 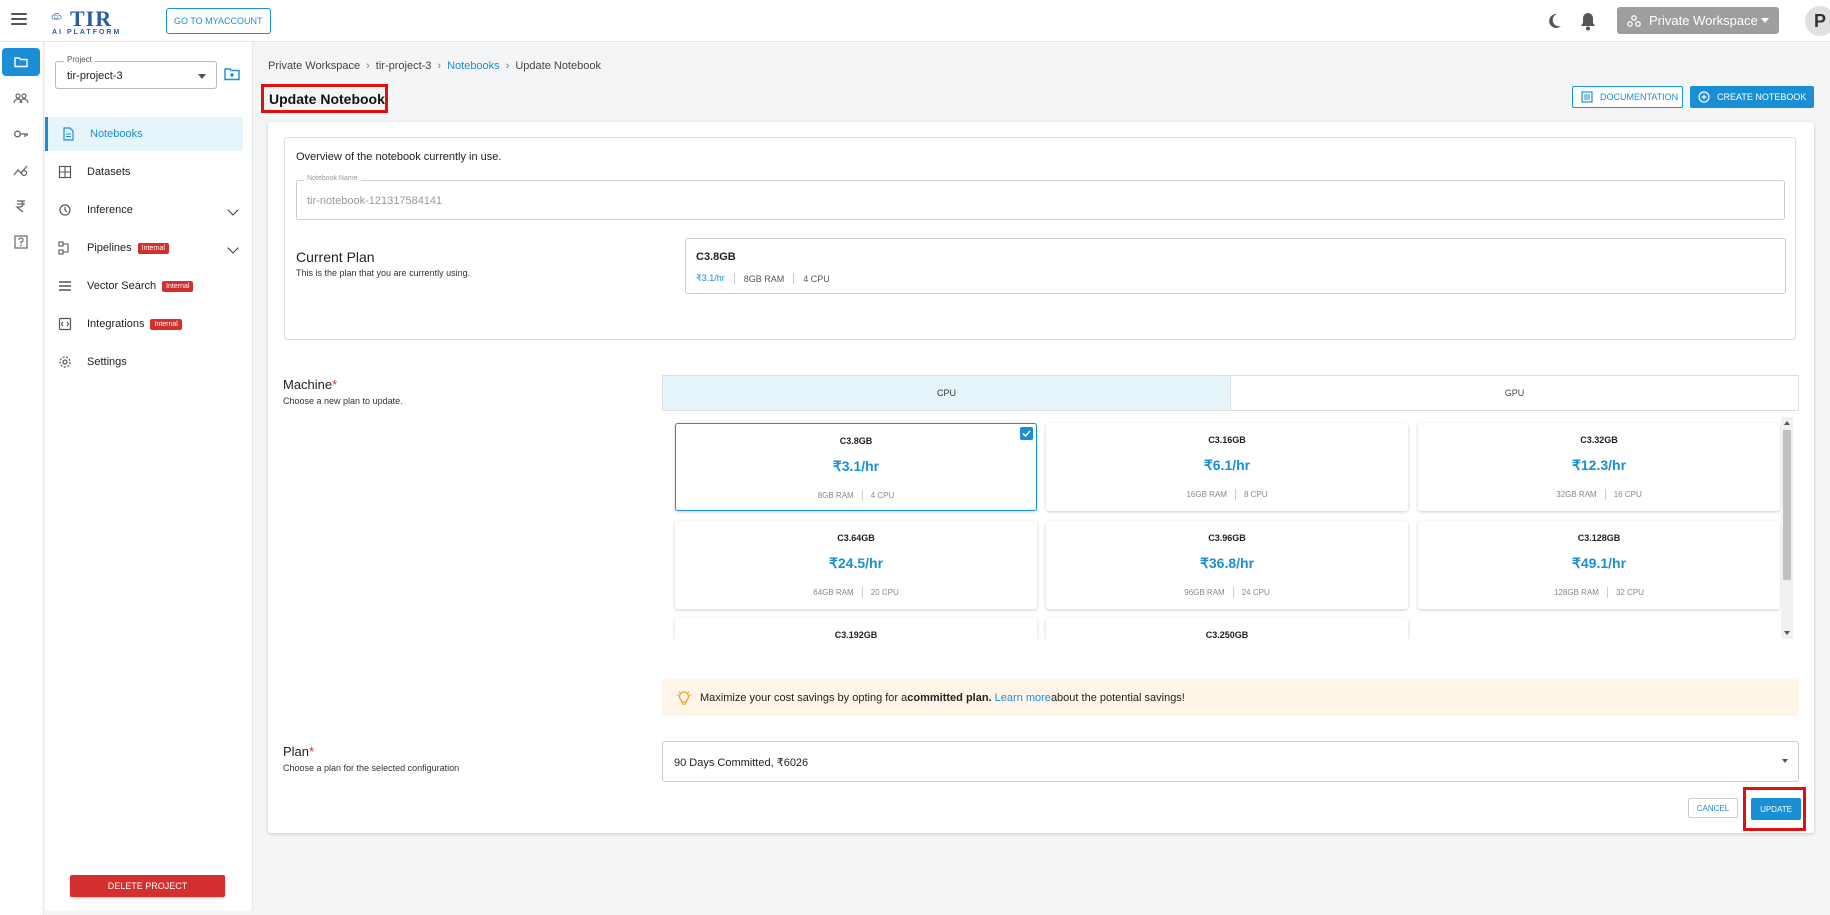 I want to click on update-button: UPDATE, so click(x=1776, y=809).